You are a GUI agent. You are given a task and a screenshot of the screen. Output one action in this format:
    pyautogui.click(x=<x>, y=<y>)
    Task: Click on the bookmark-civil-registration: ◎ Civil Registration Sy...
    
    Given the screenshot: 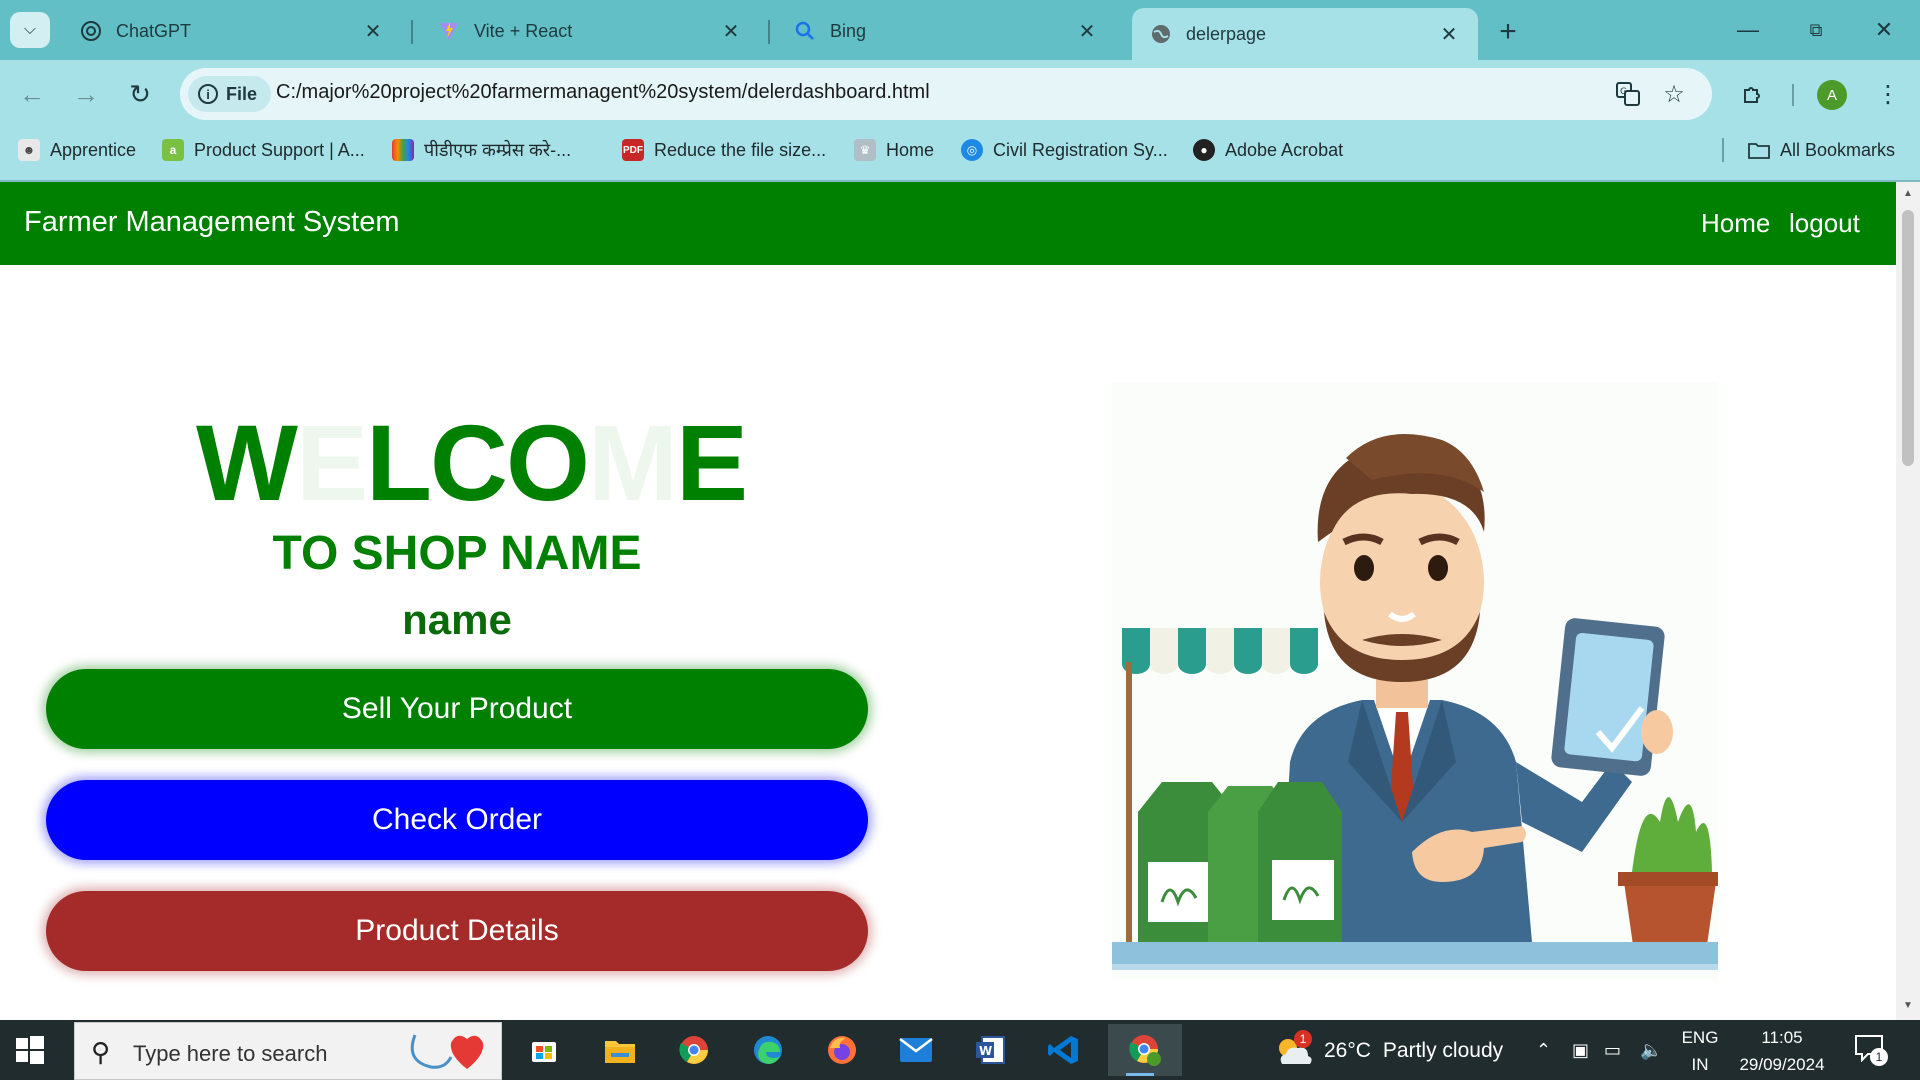 What is the action you would take?
    pyautogui.click(x=1064, y=150)
    